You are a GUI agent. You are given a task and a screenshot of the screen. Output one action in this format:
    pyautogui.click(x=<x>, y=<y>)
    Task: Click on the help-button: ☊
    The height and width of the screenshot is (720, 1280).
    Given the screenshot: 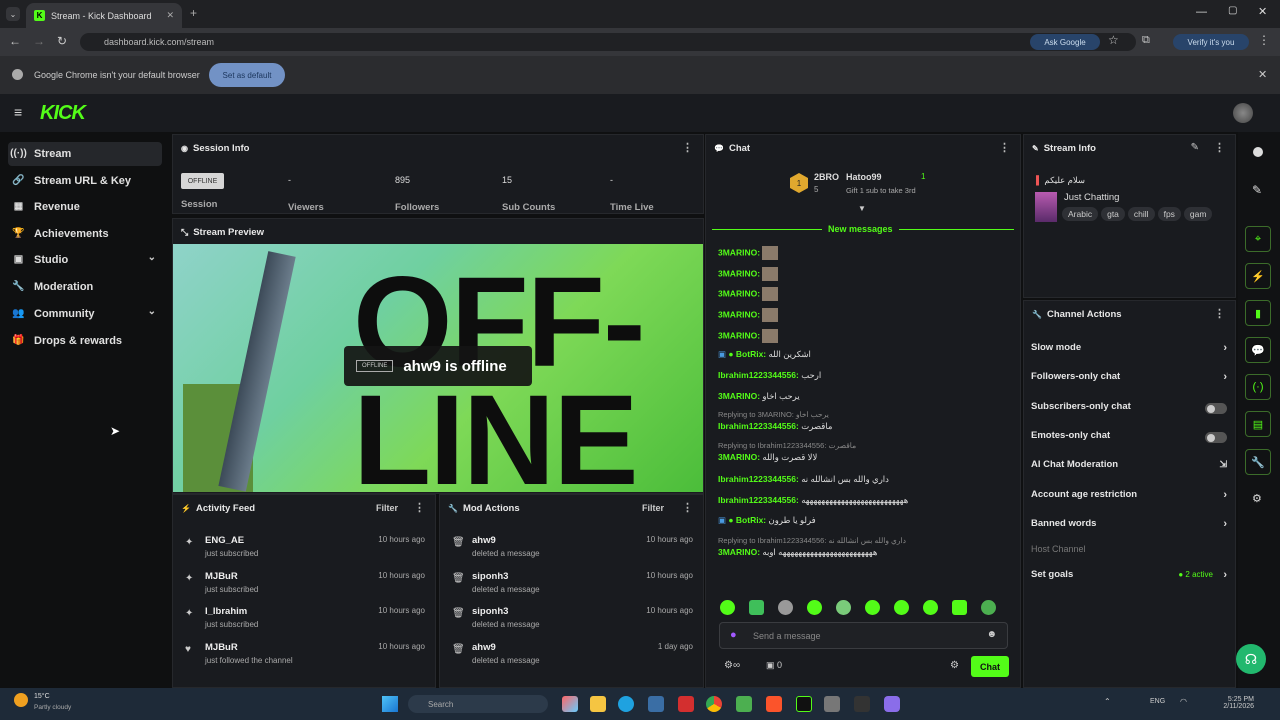 What is the action you would take?
    pyautogui.click(x=1251, y=659)
    